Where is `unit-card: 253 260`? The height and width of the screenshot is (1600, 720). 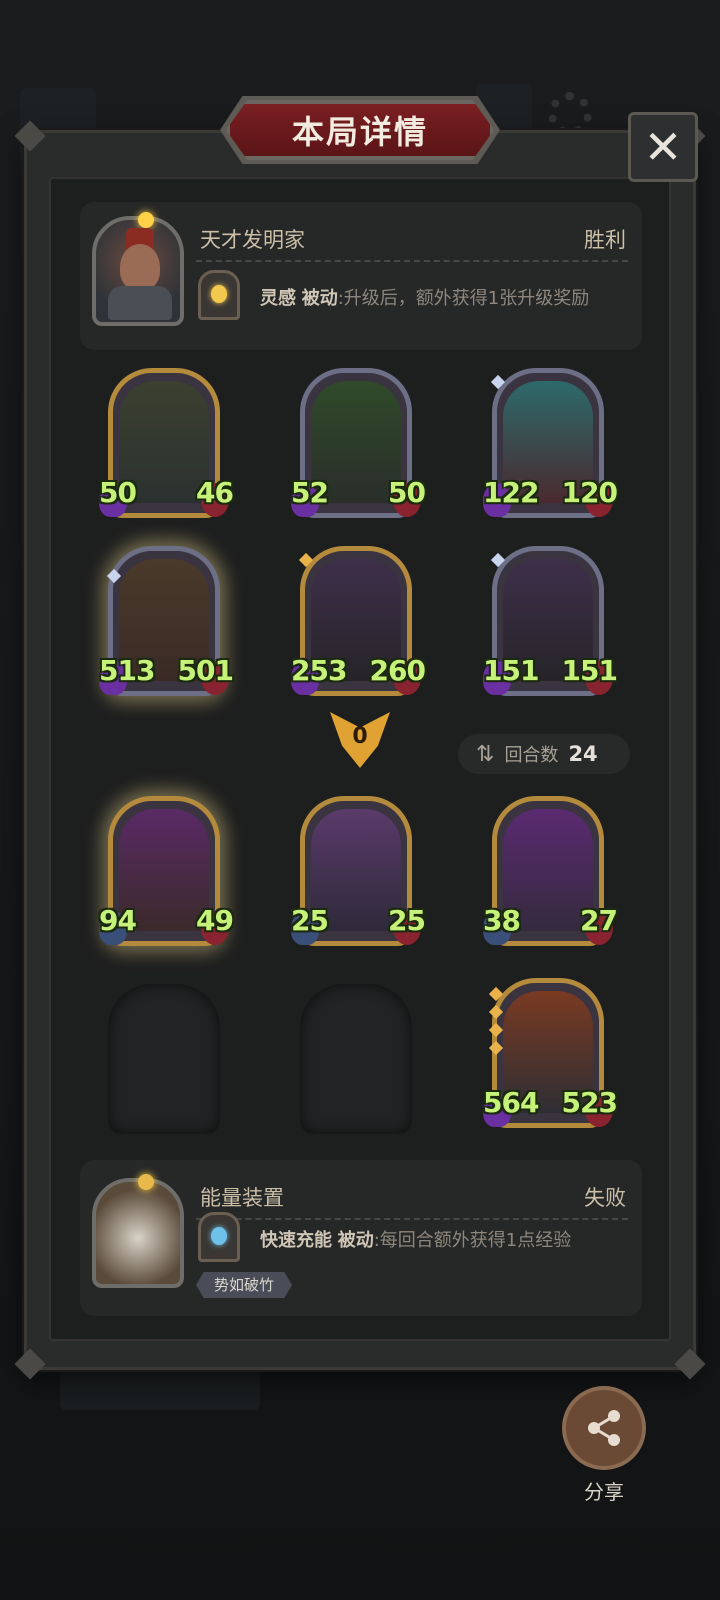 unit-card: 253 260 is located at coordinates (358, 621).